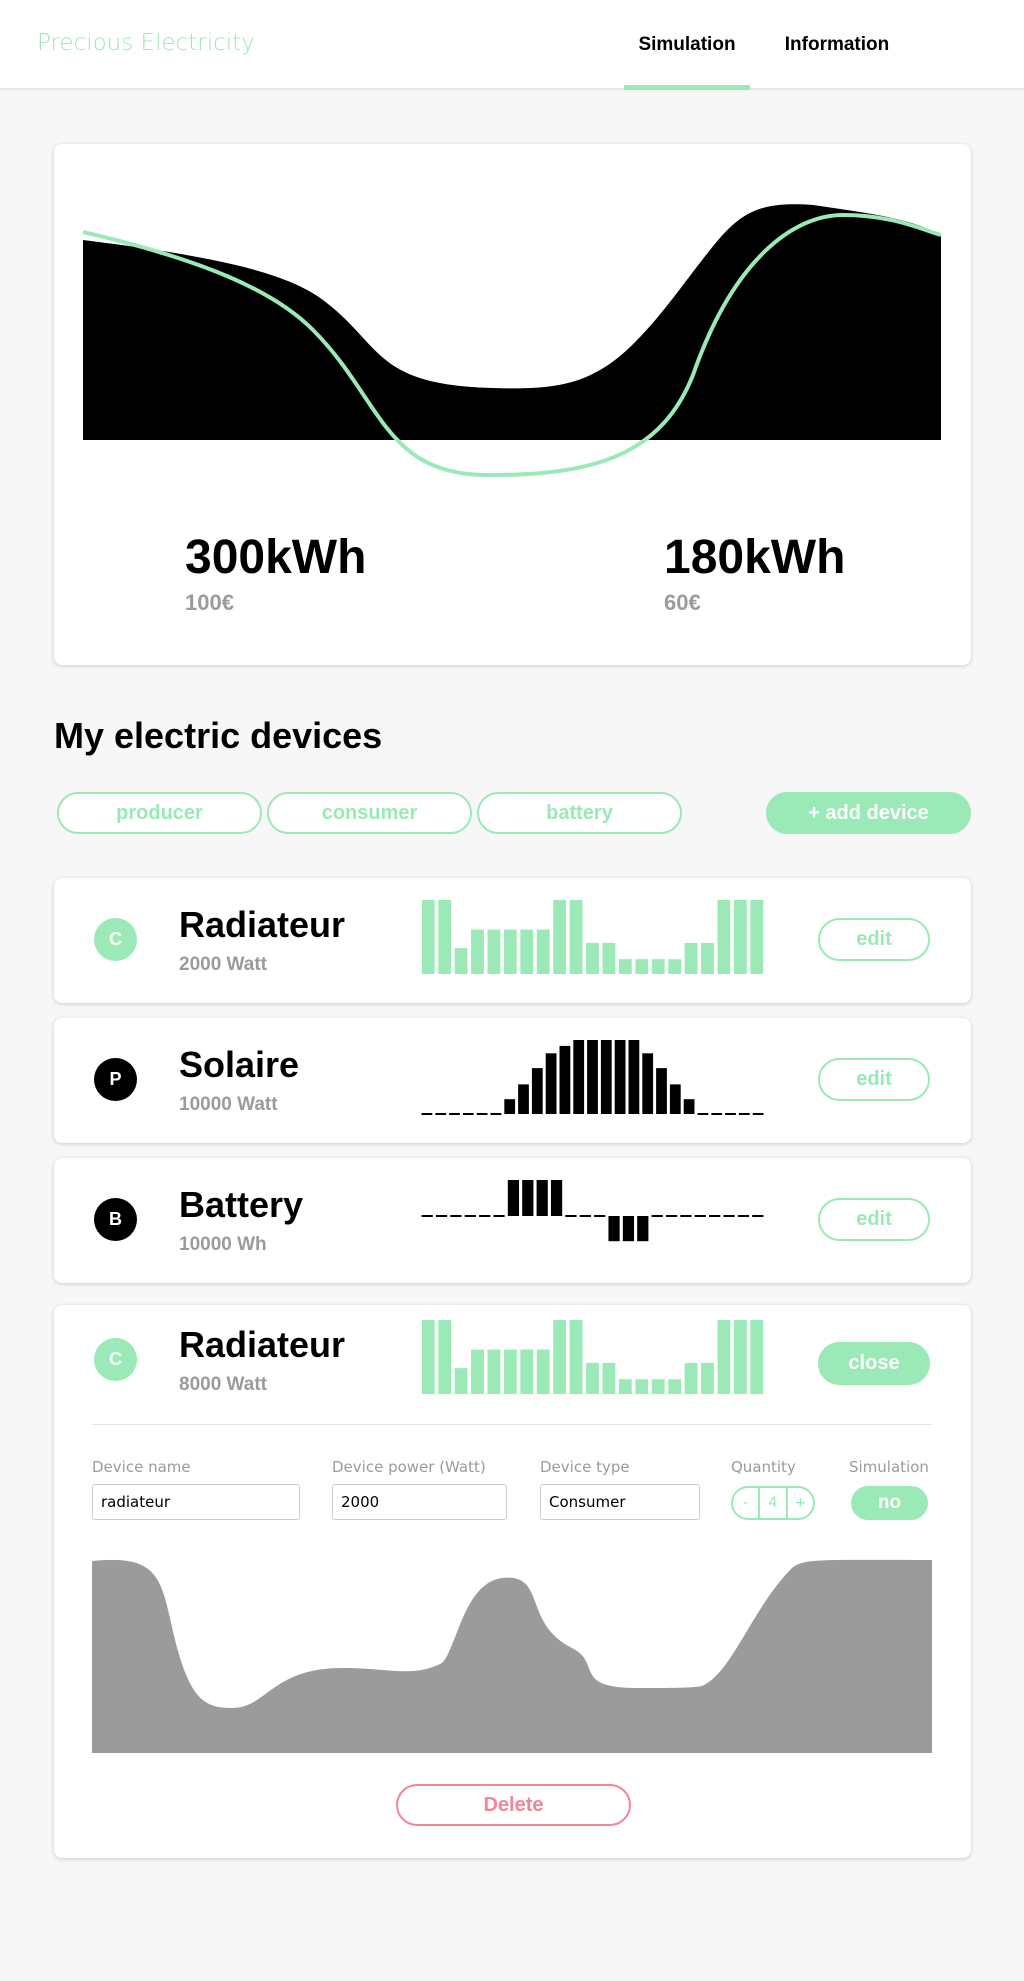 The height and width of the screenshot is (1981, 1024). What do you see at coordinates (579, 813) in the screenshot?
I see `filter-battery: battery` at bounding box center [579, 813].